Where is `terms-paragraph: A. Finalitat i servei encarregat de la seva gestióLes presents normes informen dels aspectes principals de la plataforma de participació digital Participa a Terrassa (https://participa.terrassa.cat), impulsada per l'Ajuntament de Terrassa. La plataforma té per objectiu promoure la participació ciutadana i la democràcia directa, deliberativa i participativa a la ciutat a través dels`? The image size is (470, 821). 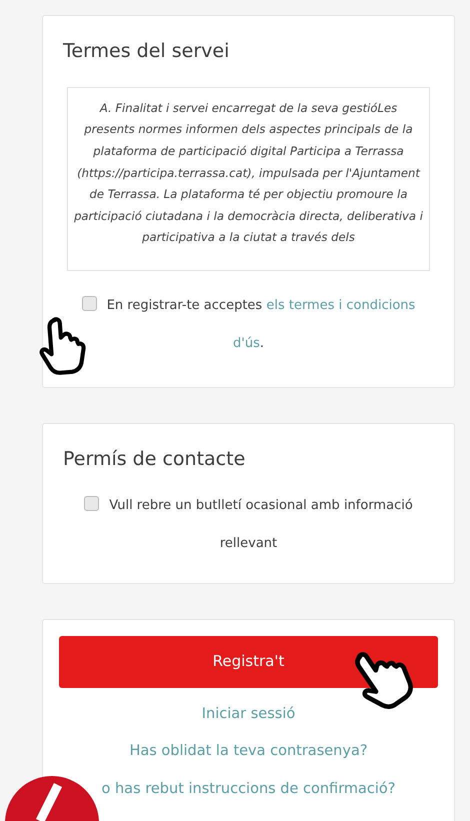 terms-paragraph: A. Finalitat i servei encarregat de la seva gestióLes presents normes informen dels aspectes principals de la plataforma de participació digital Participa a Terrassa (https://participa.terrassa.cat), impulsada per l'Ajuntament de Terrassa. La plataforma té per objectiu promoure la participació ciutadana i la democràcia directa, deliberativa i participativa a la ciutat a través dels is located at coordinates (248, 173).